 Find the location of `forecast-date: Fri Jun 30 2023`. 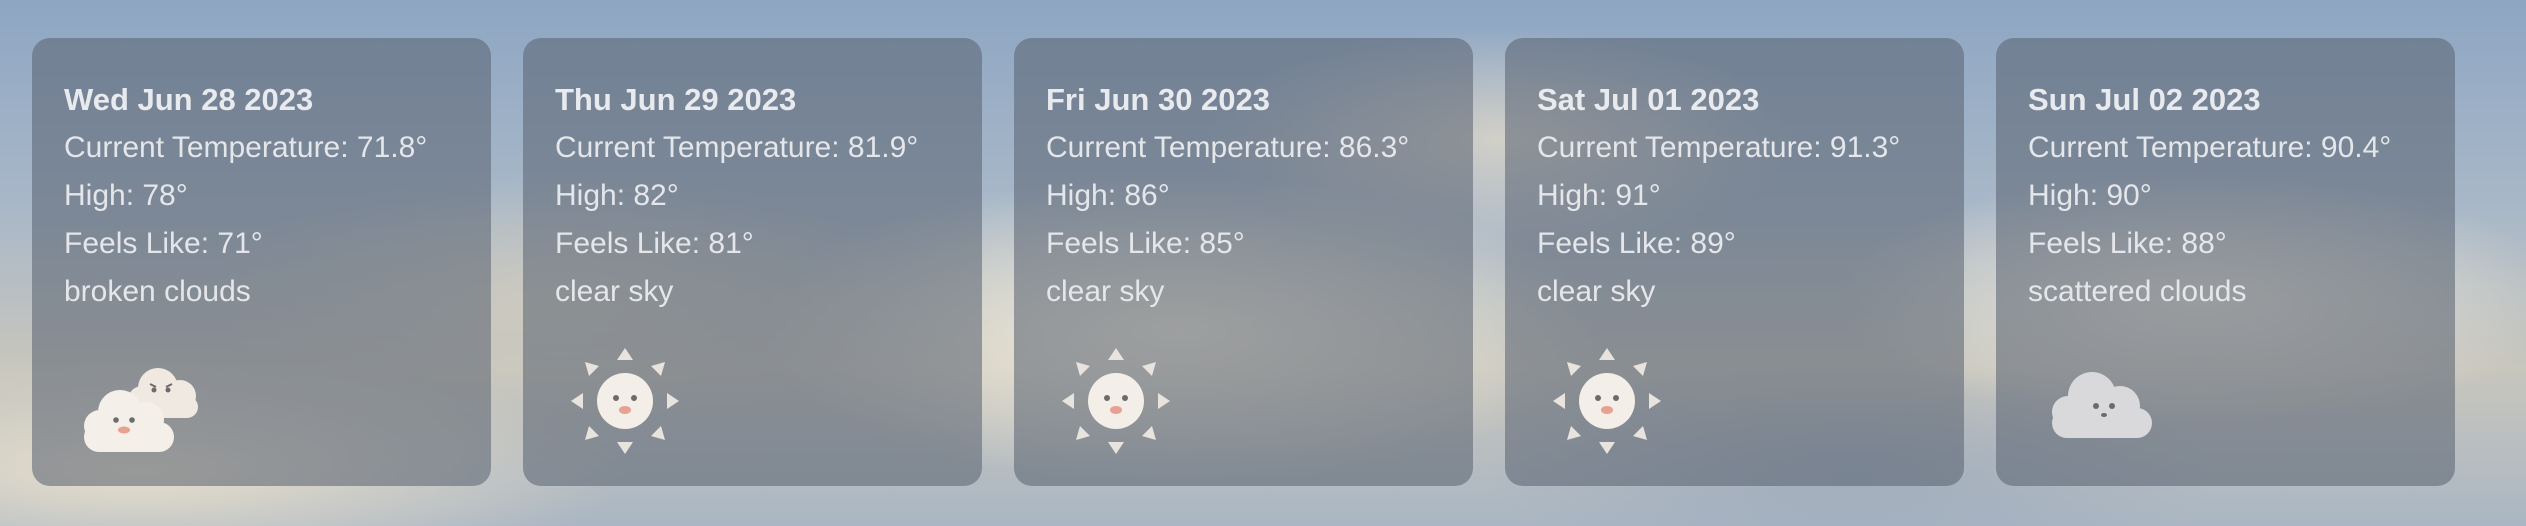

forecast-date: Fri Jun 30 2023 is located at coordinates (1158, 99).